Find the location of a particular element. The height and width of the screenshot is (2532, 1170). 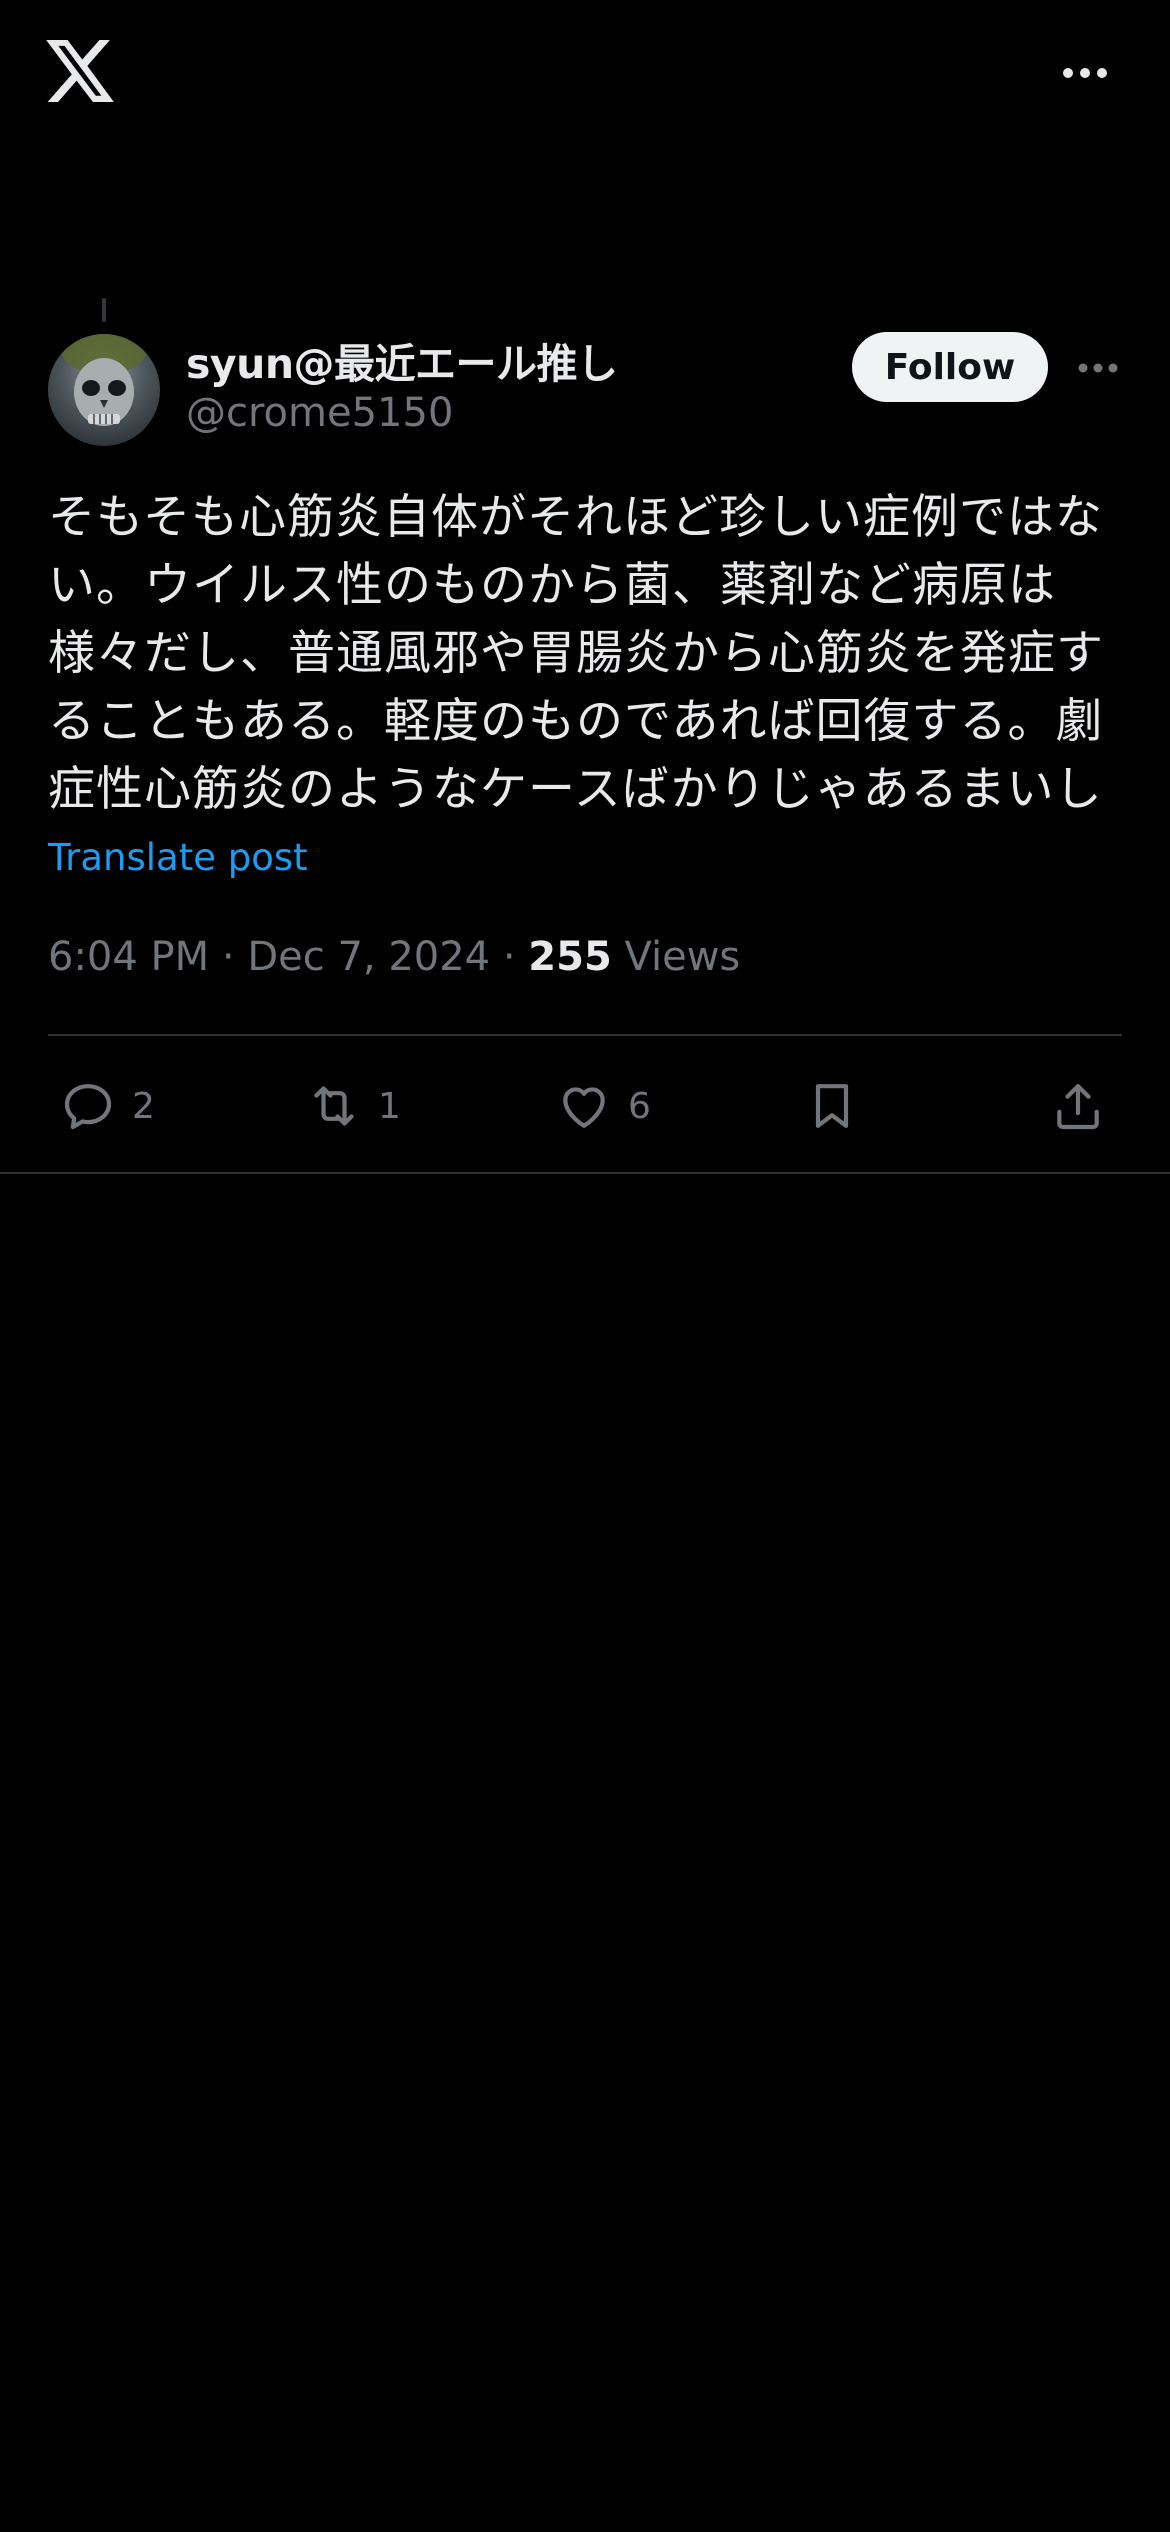

heart-icon is located at coordinates (584, 1107).